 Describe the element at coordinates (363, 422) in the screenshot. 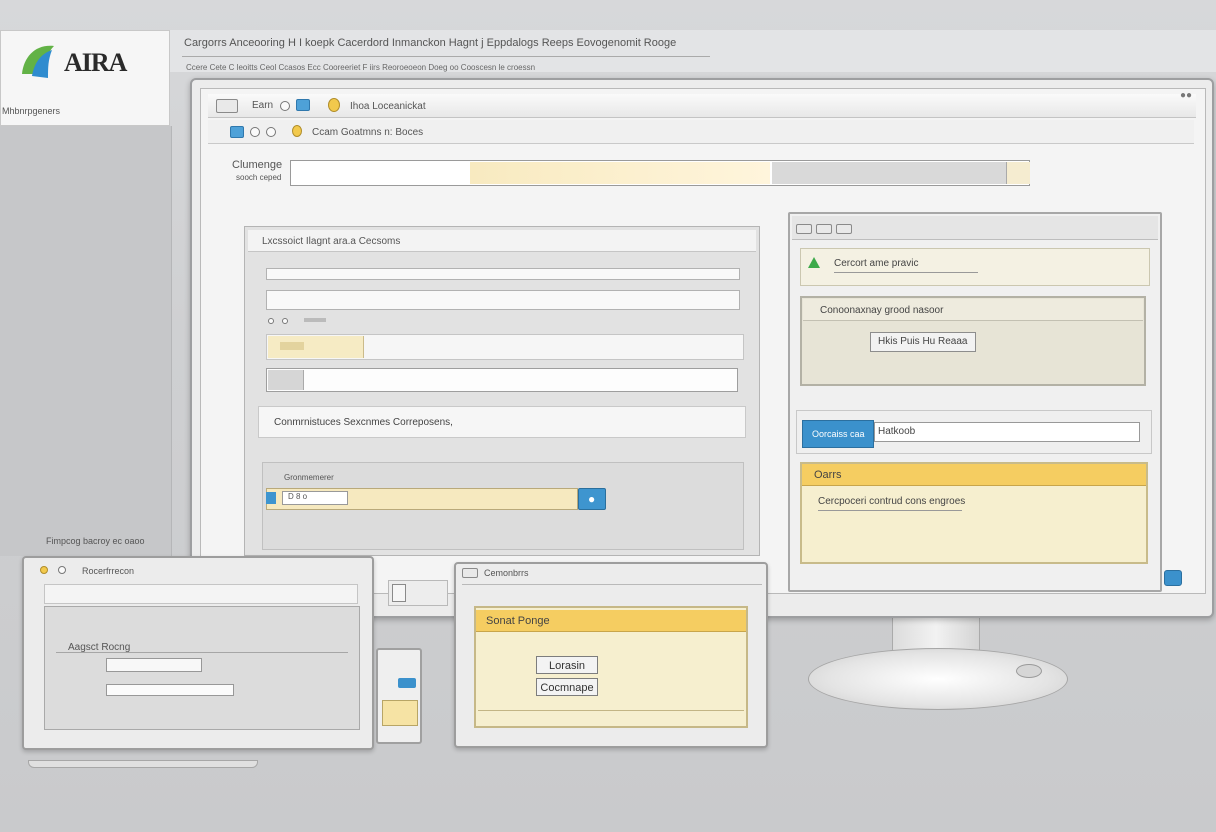

I see `summary-text: Conmrnistuces Sexcnmes Correposens,` at that location.